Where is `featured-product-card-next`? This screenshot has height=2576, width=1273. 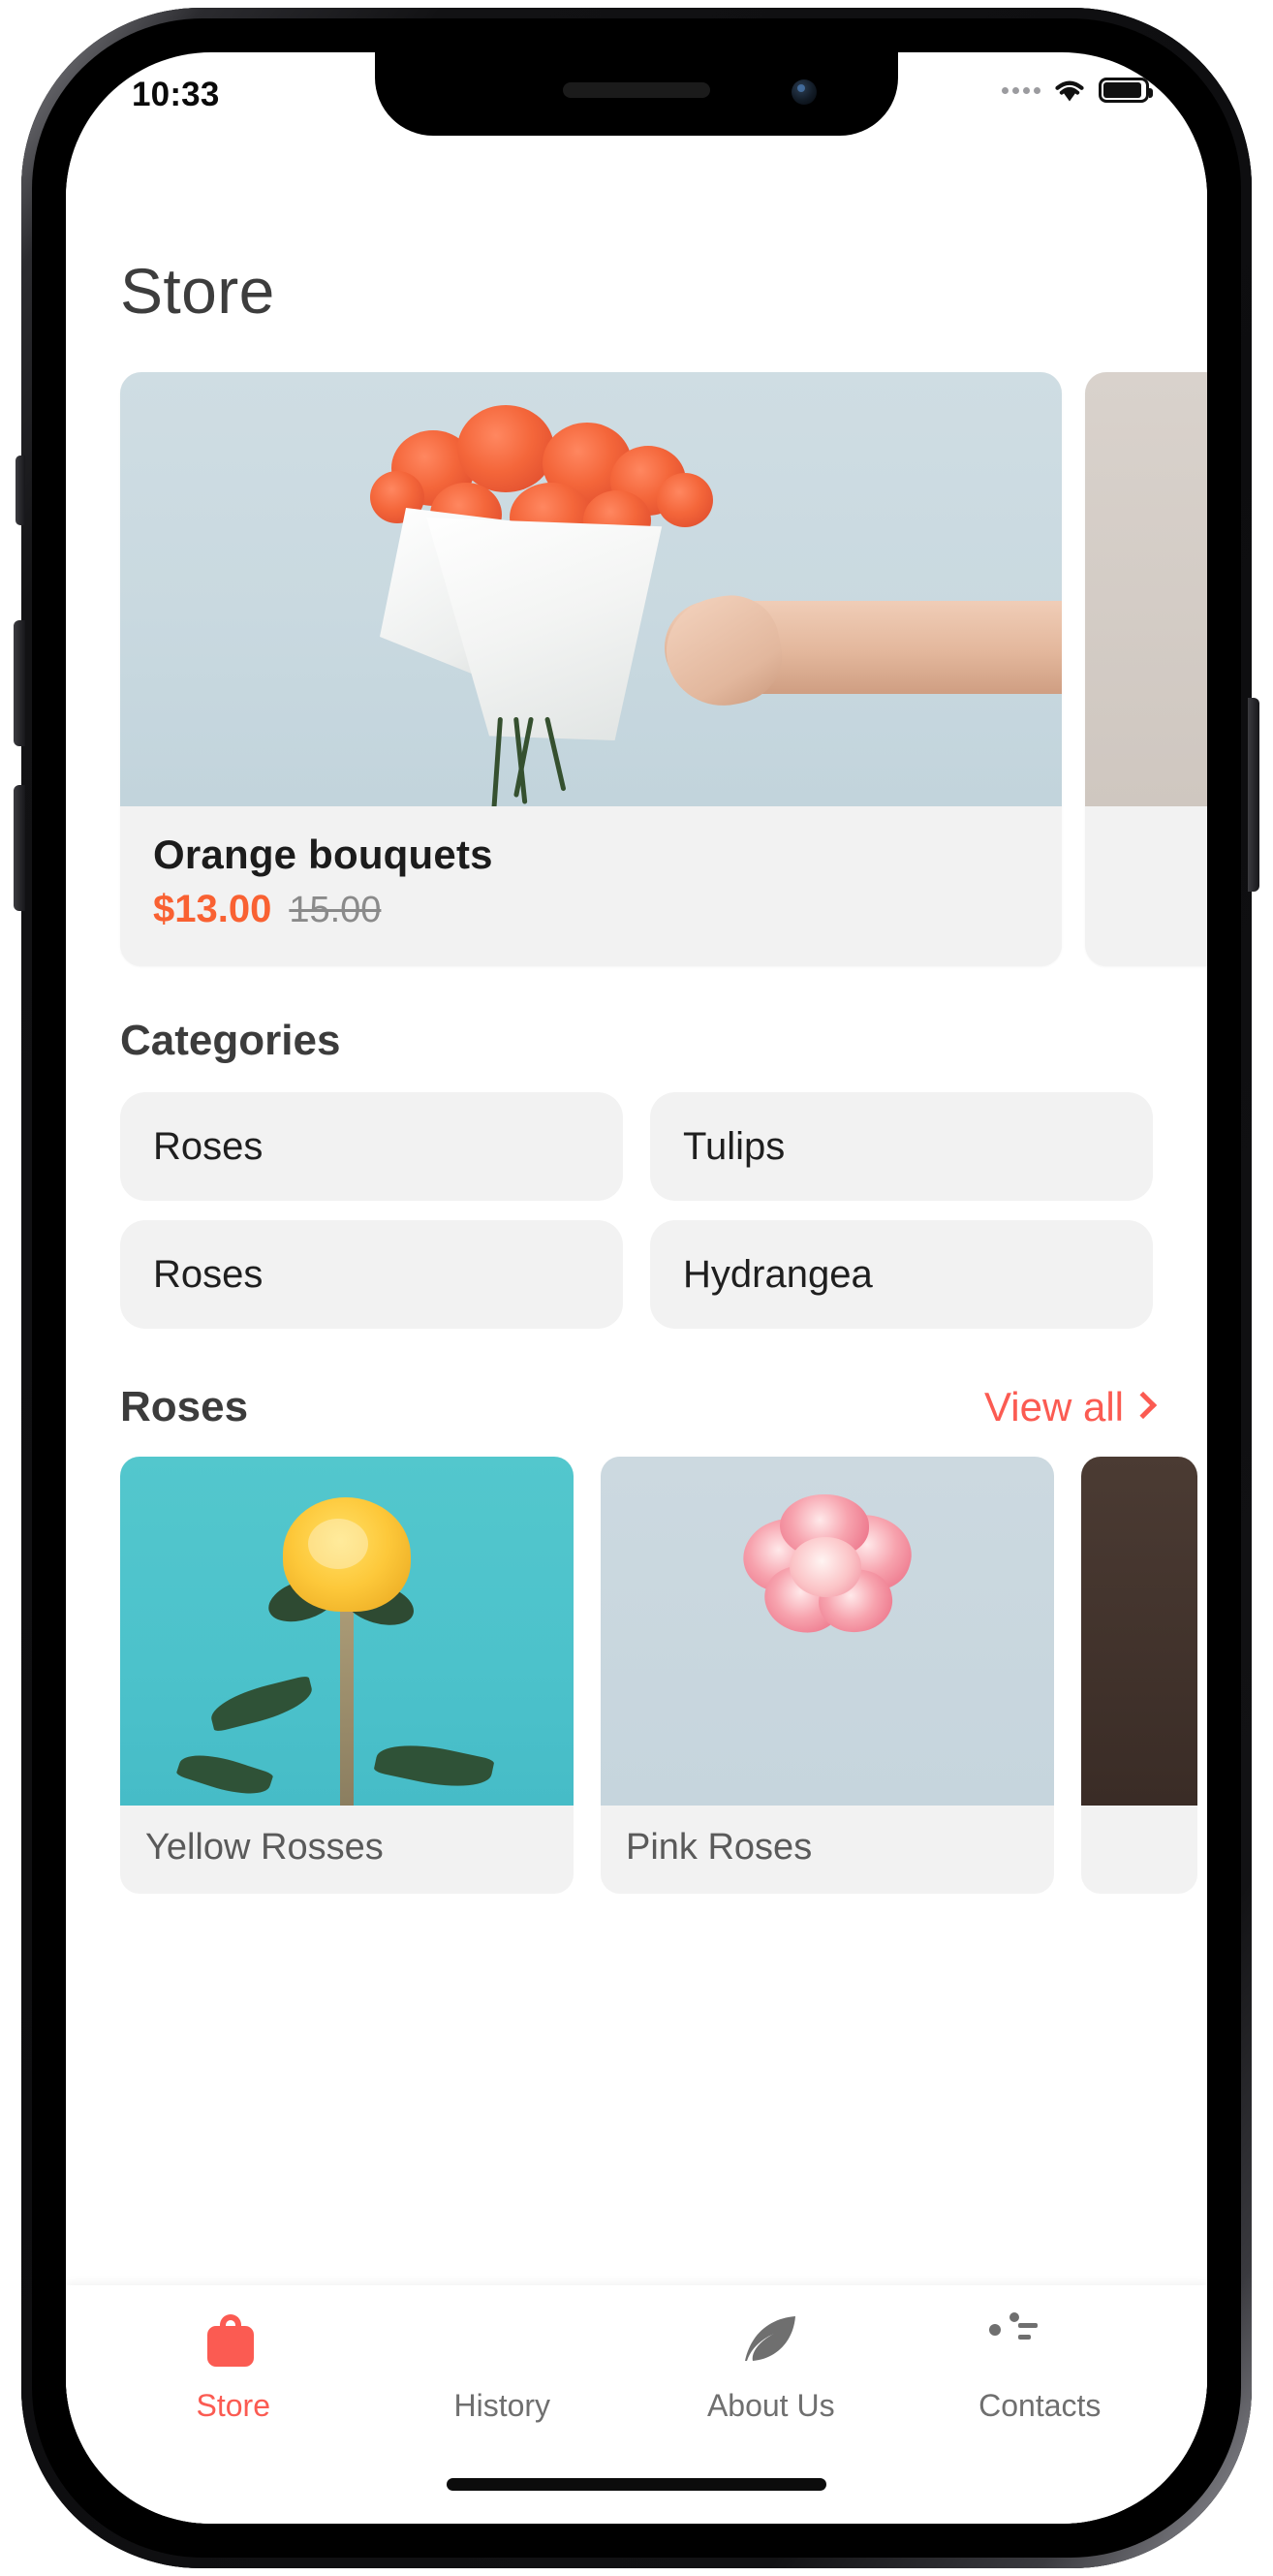
featured-product-card-next is located at coordinates (1146, 669).